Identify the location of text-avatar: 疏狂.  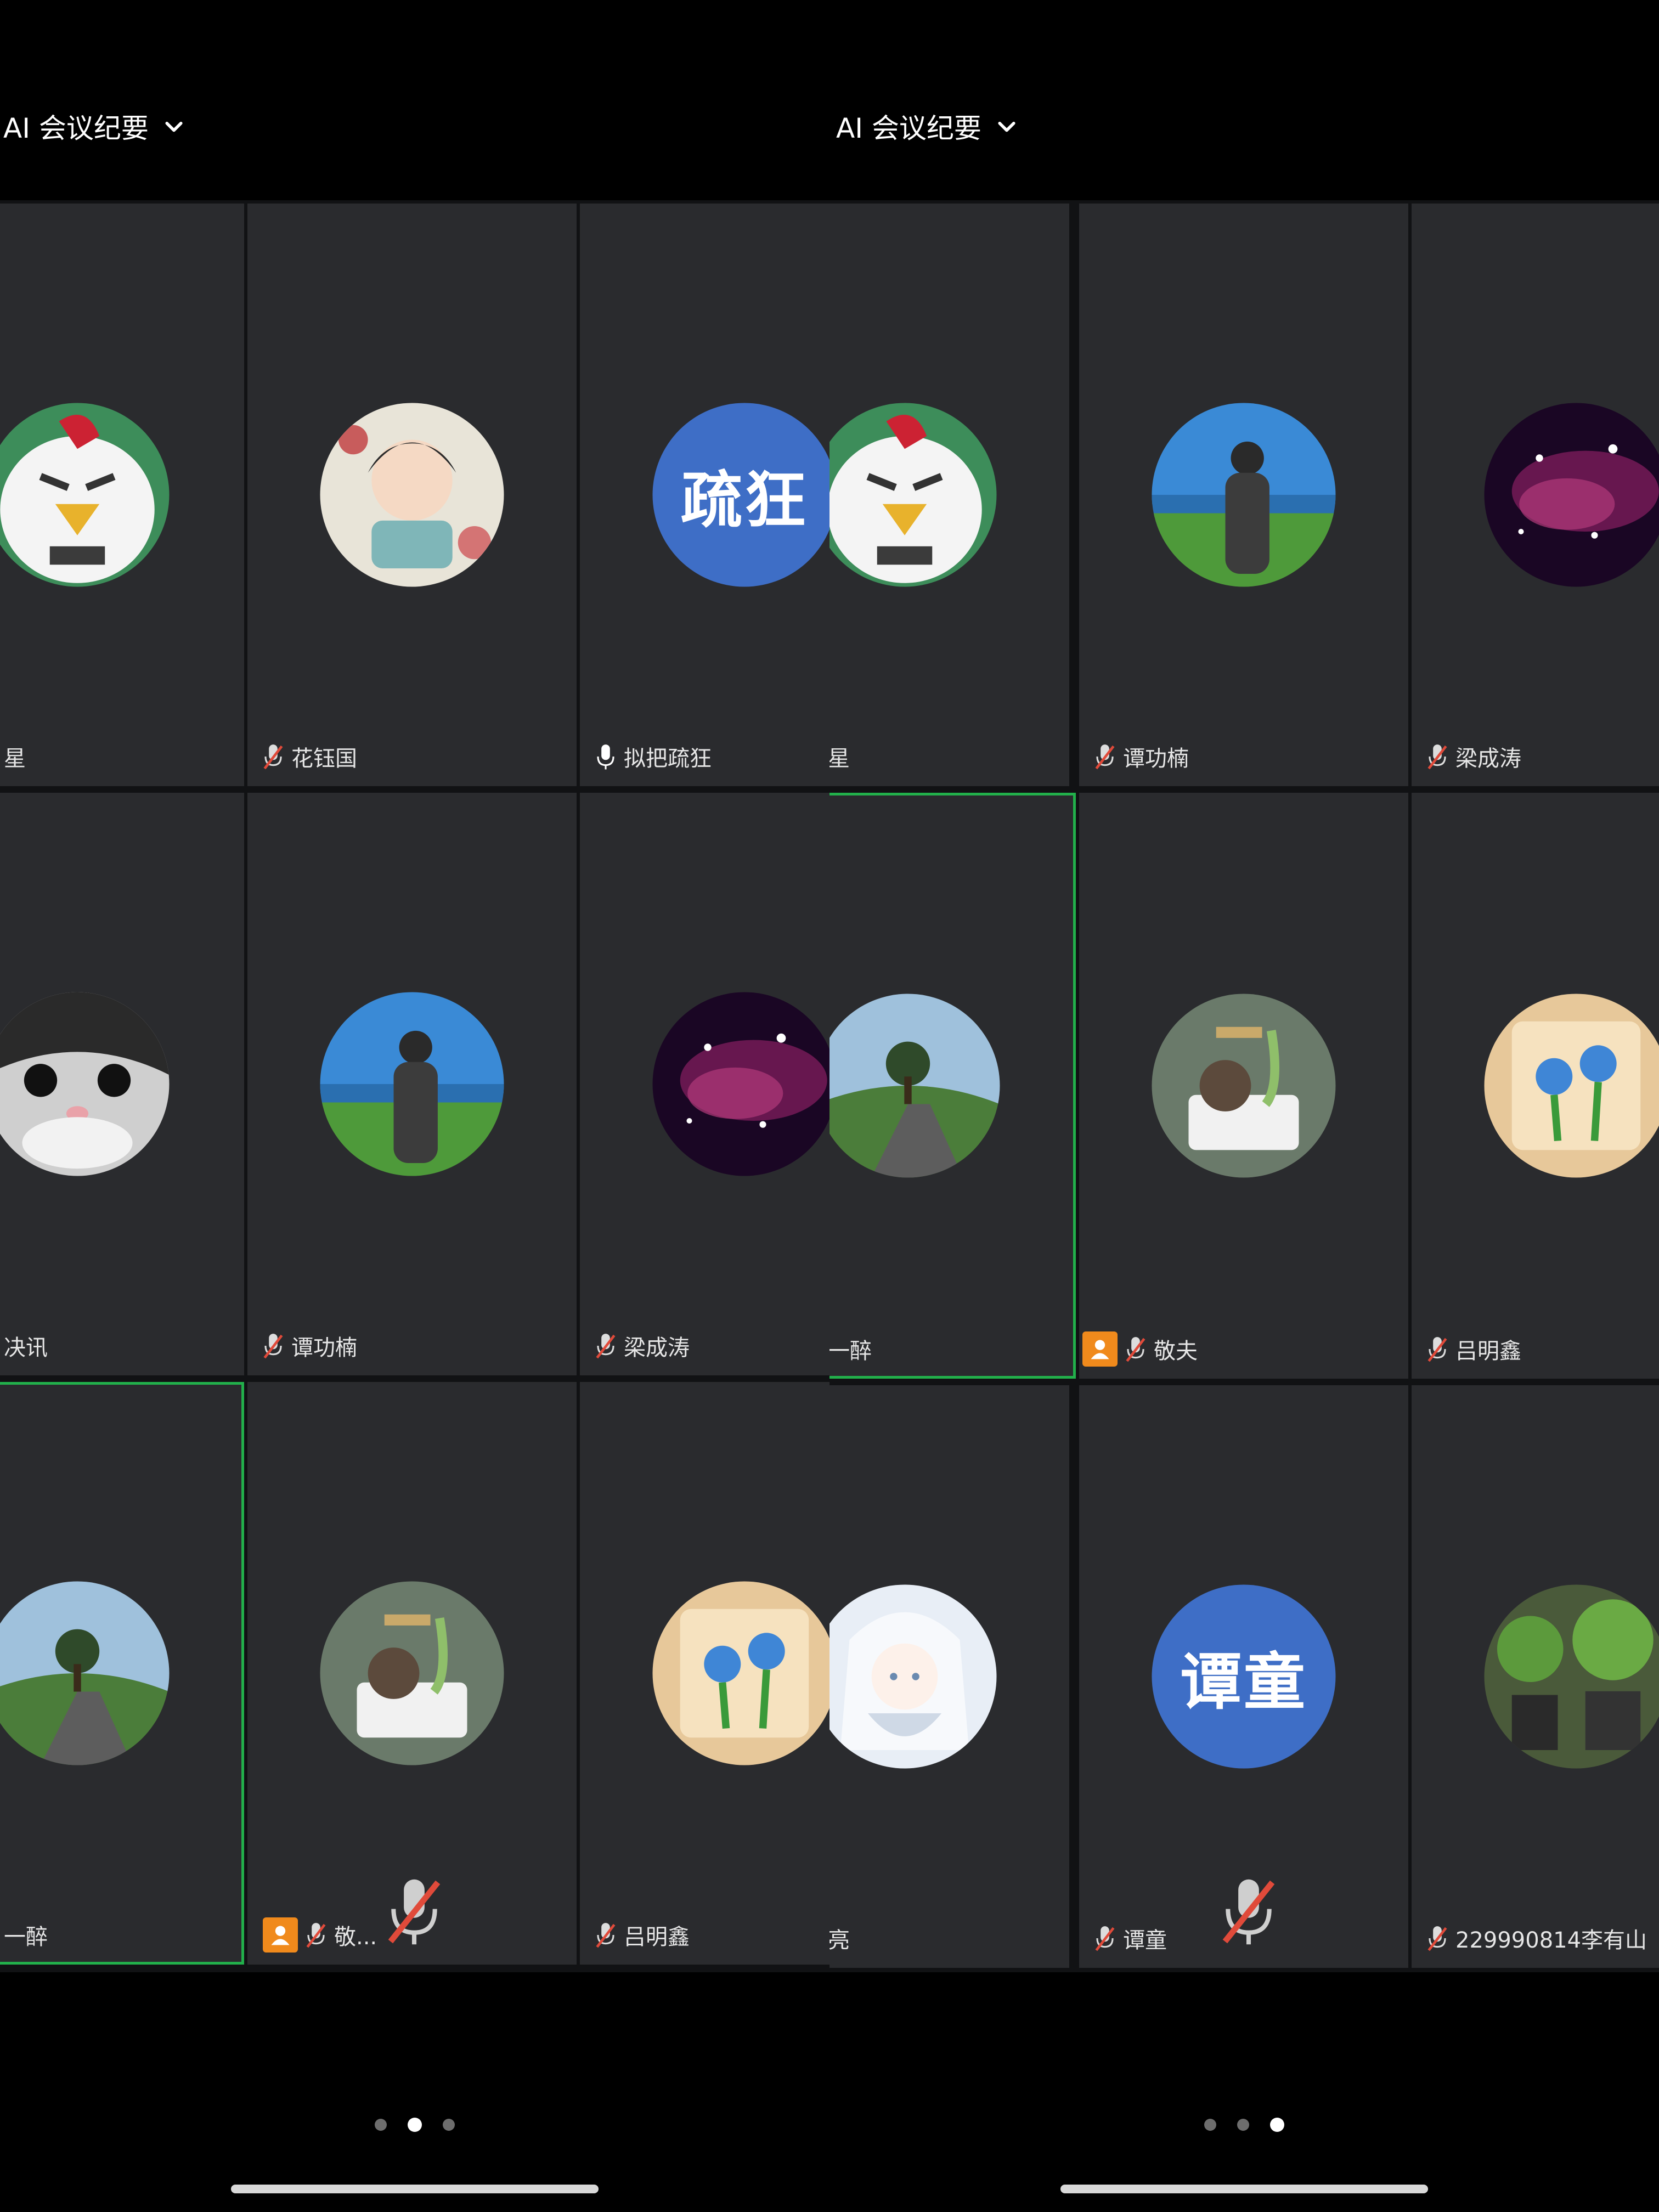
(741, 495).